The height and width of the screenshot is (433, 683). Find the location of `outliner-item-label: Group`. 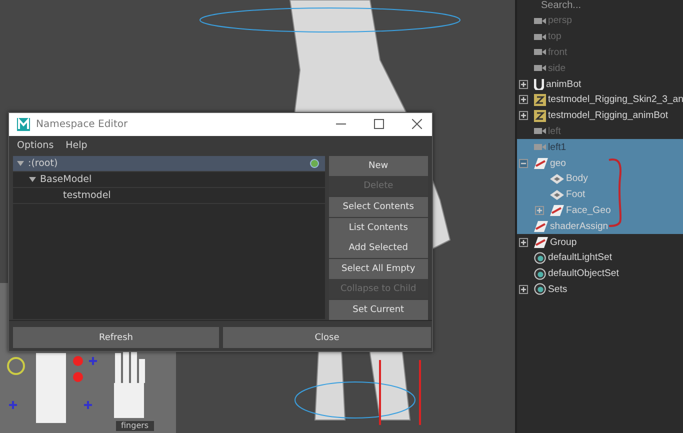

outliner-item-label: Group is located at coordinates (563, 242).